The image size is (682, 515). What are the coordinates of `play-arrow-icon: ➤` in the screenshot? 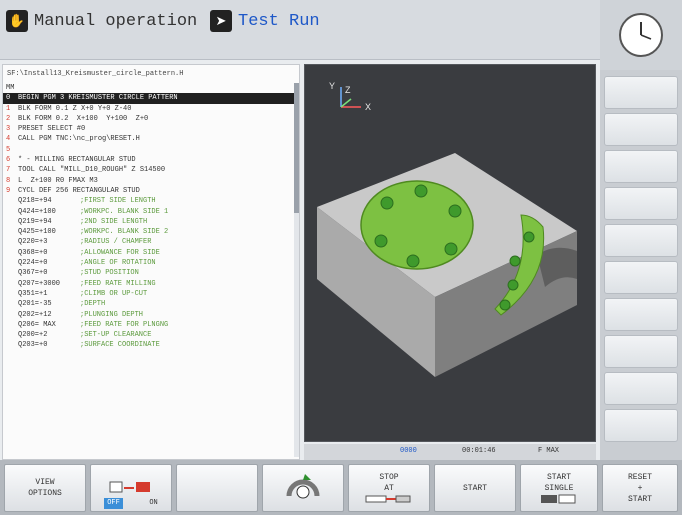 It's located at (221, 21).